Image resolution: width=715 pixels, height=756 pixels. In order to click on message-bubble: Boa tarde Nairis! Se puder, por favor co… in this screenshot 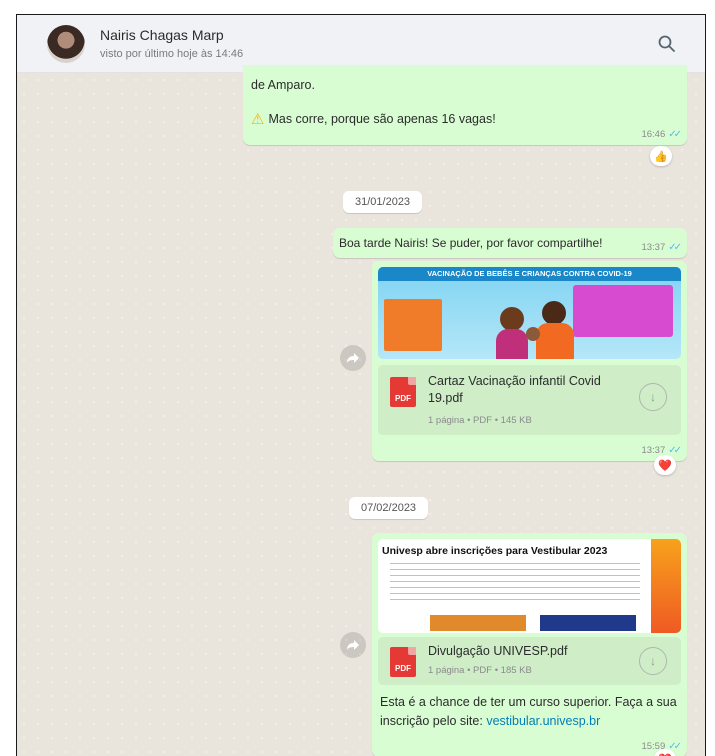, I will do `click(510, 243)`.